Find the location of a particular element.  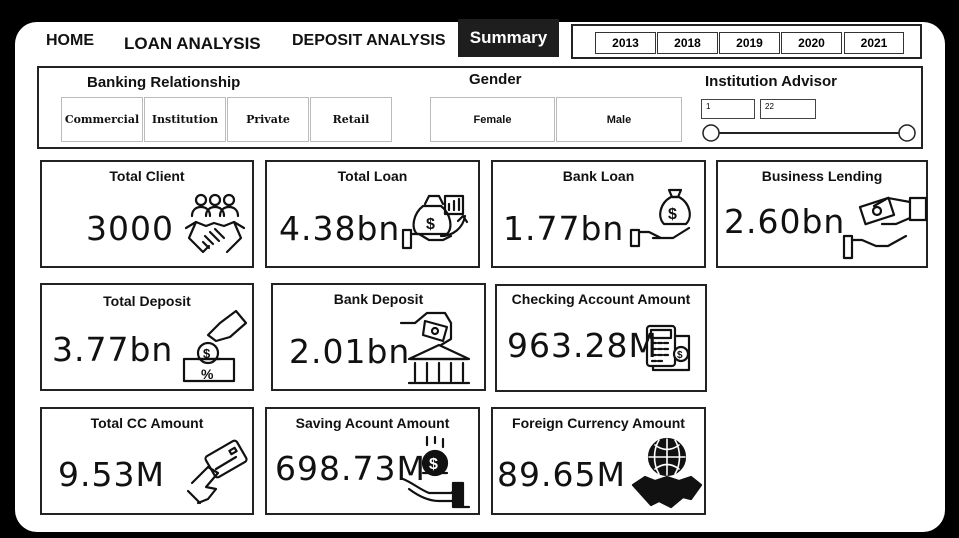

gender-title: Gender is located at coordinates (495, 79).